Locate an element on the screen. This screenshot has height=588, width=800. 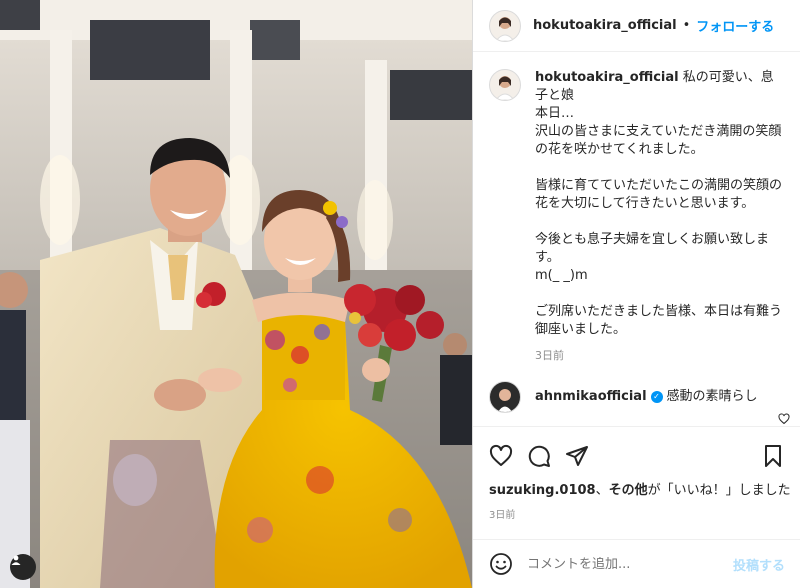
comment-text: 感動の素晴らし is located at coordinates (712, 396).